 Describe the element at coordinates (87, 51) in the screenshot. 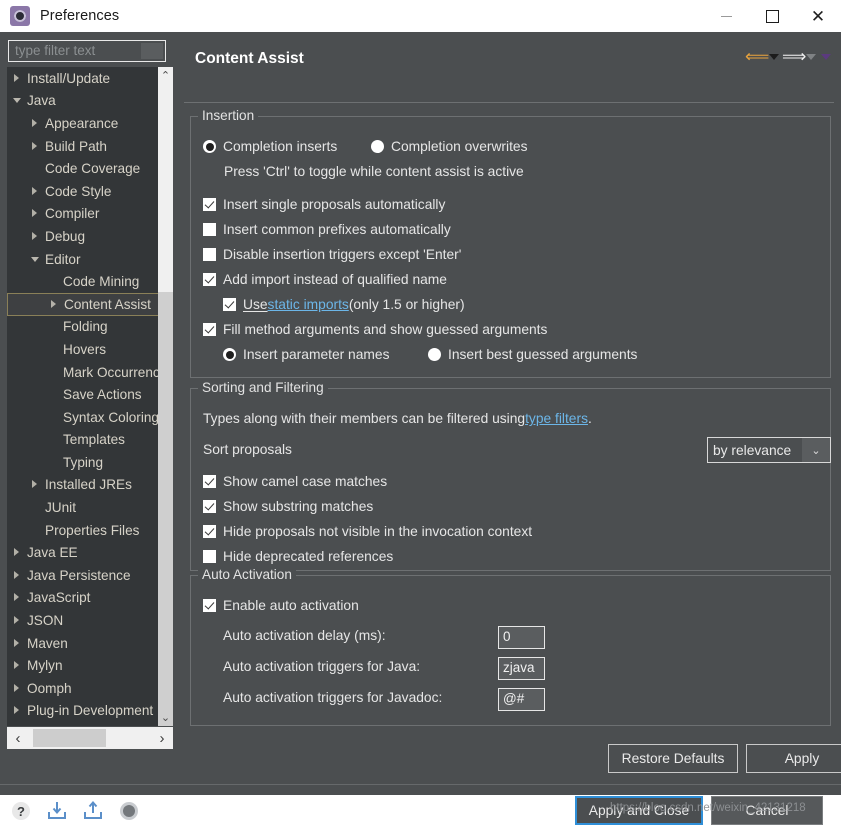

I see `filter-input: type filter text` at that location.